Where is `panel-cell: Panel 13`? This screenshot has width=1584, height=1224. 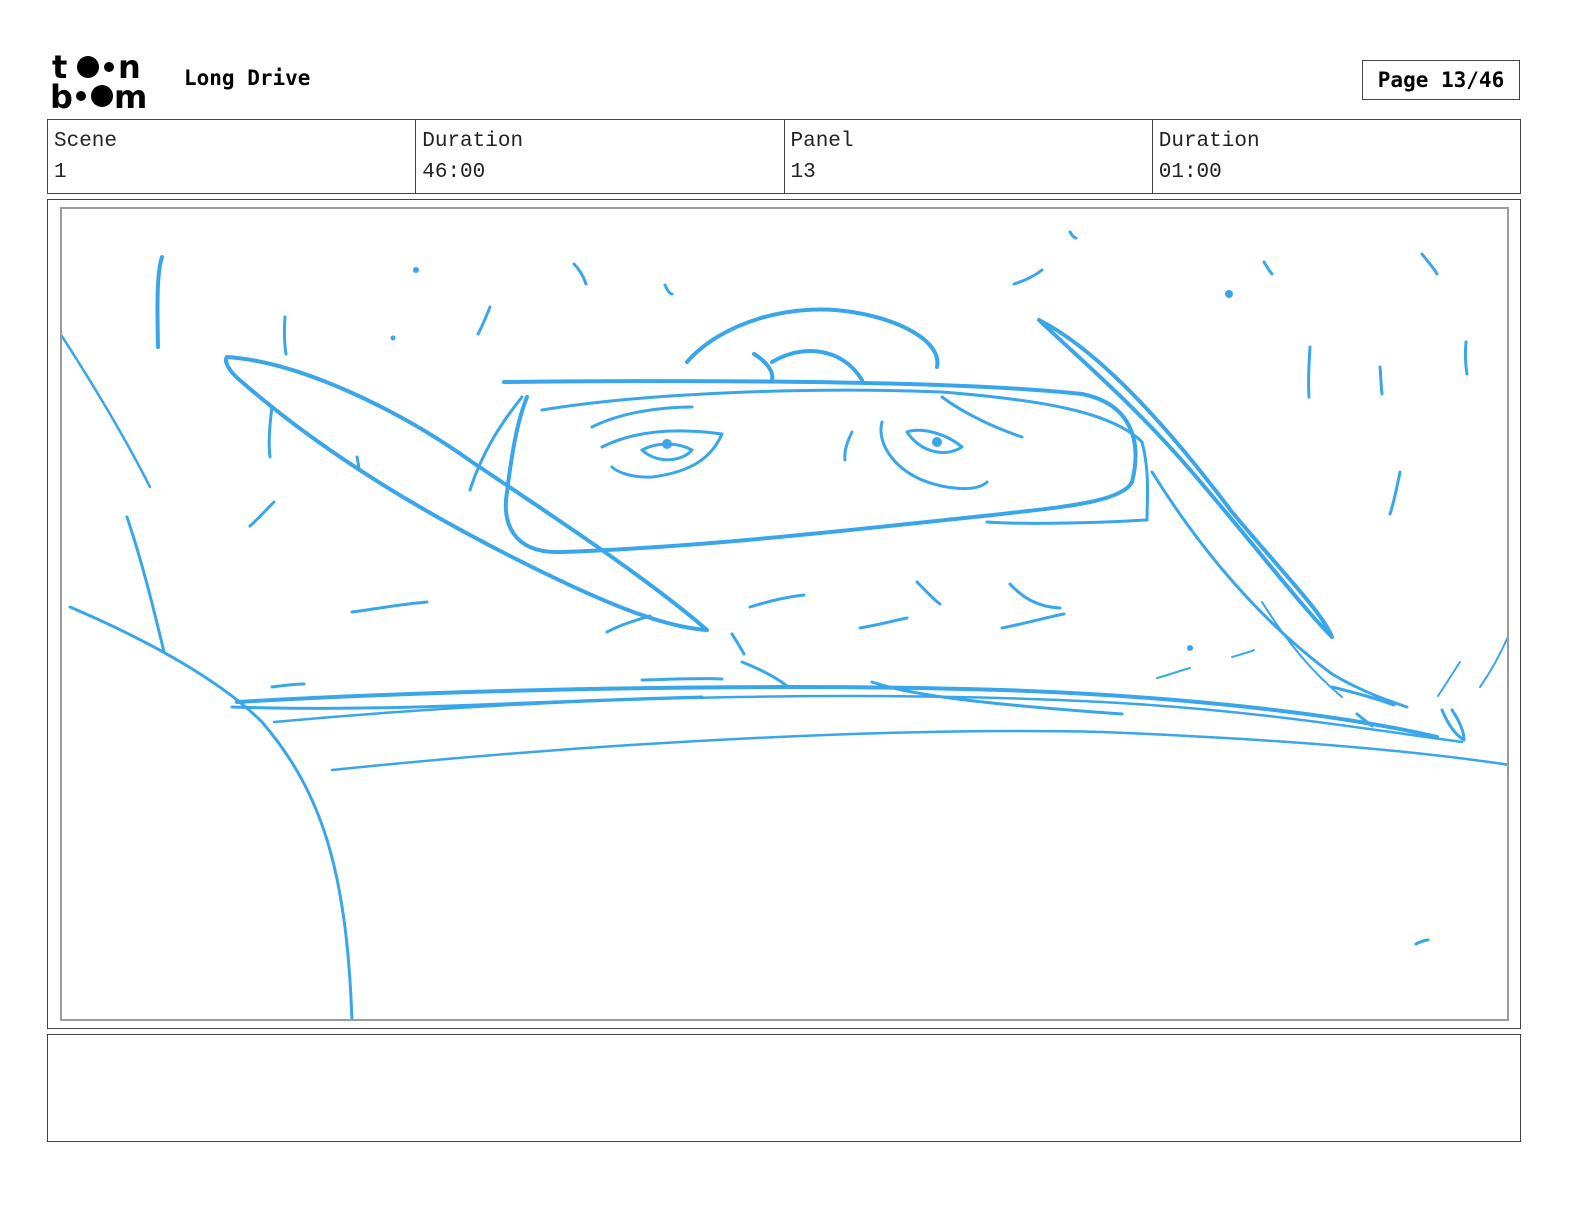 panel-cell: Panel 13 is located at coordinates (969, 156).